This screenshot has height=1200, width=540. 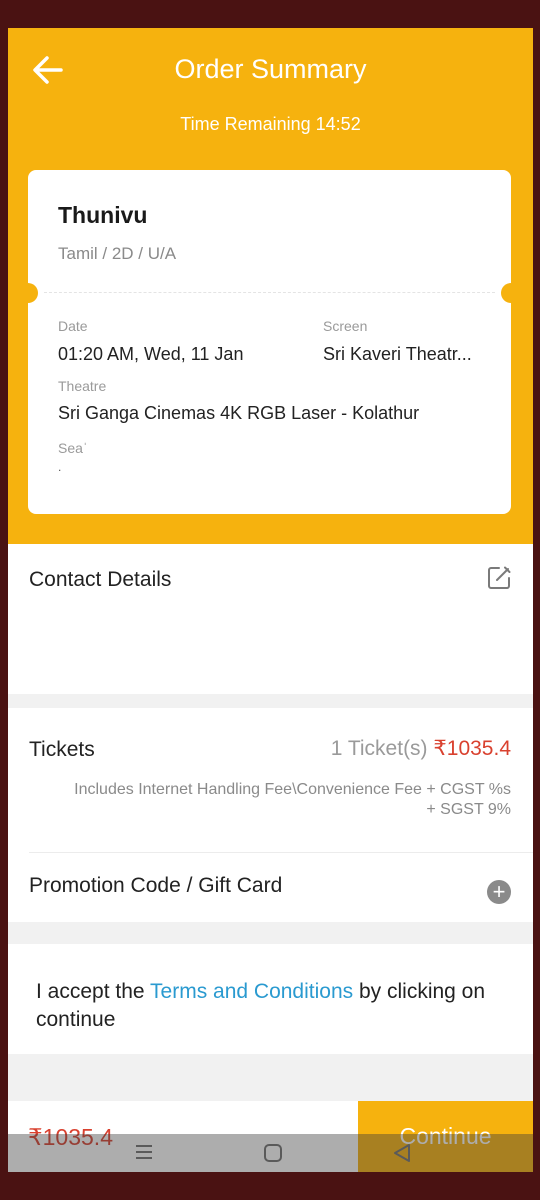 What do you see at coordinates (155, 886) in the screenshot?
I see `promo-code-row: Promotion Code / Gift Card` at bounding box center [155, 886].